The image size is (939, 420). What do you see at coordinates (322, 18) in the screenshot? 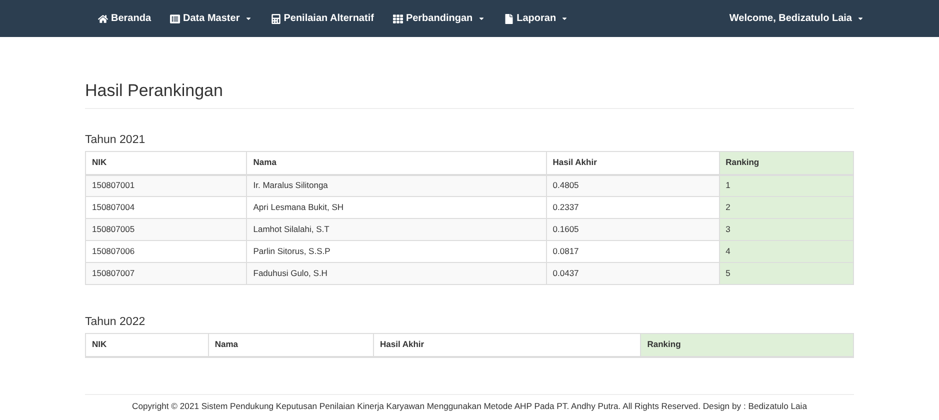
I see `nav-link: Penilaian Alternatif` at bounding box center [322, 18].